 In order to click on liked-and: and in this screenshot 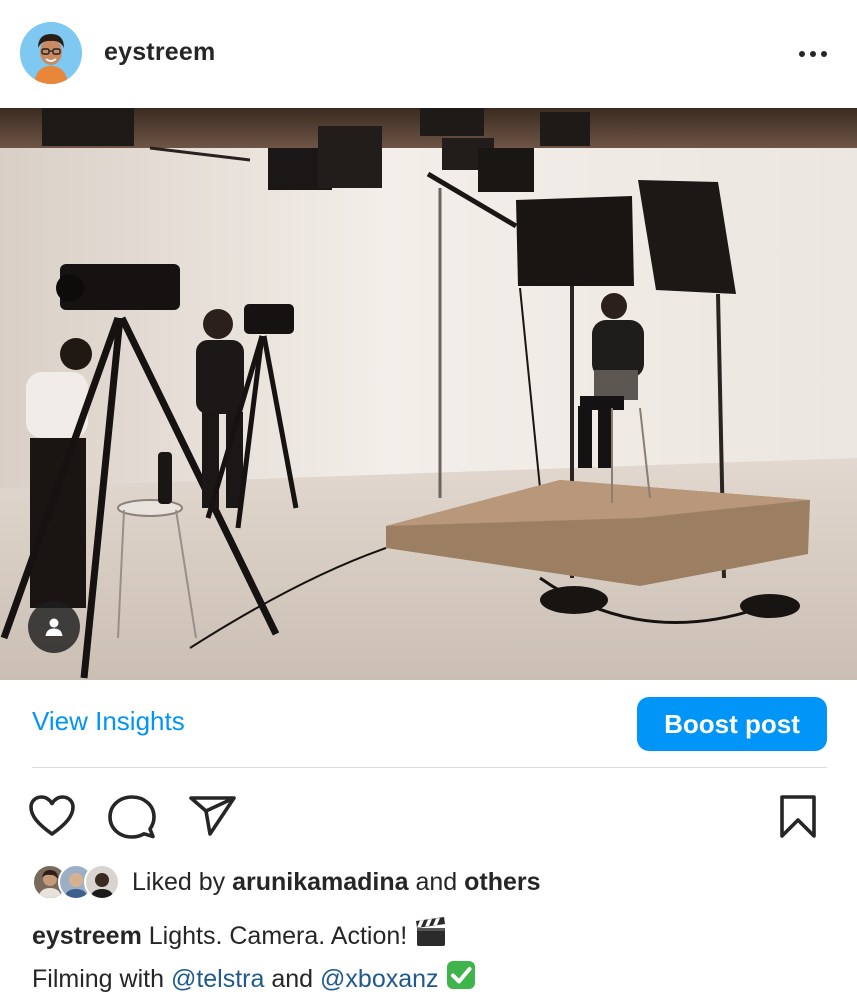, I will do `click(436, 881)`.